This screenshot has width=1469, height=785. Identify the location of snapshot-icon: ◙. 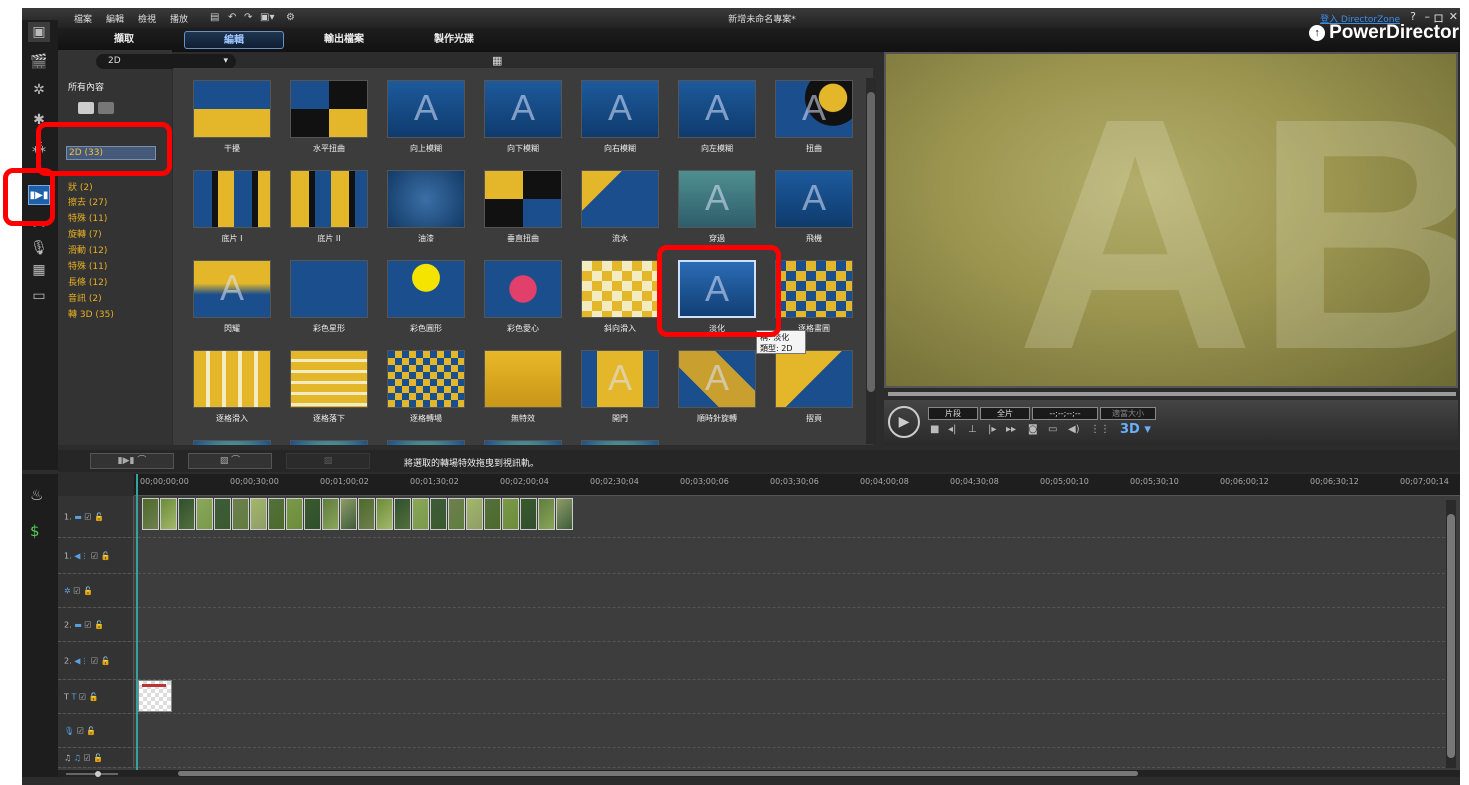
(1033, 429).